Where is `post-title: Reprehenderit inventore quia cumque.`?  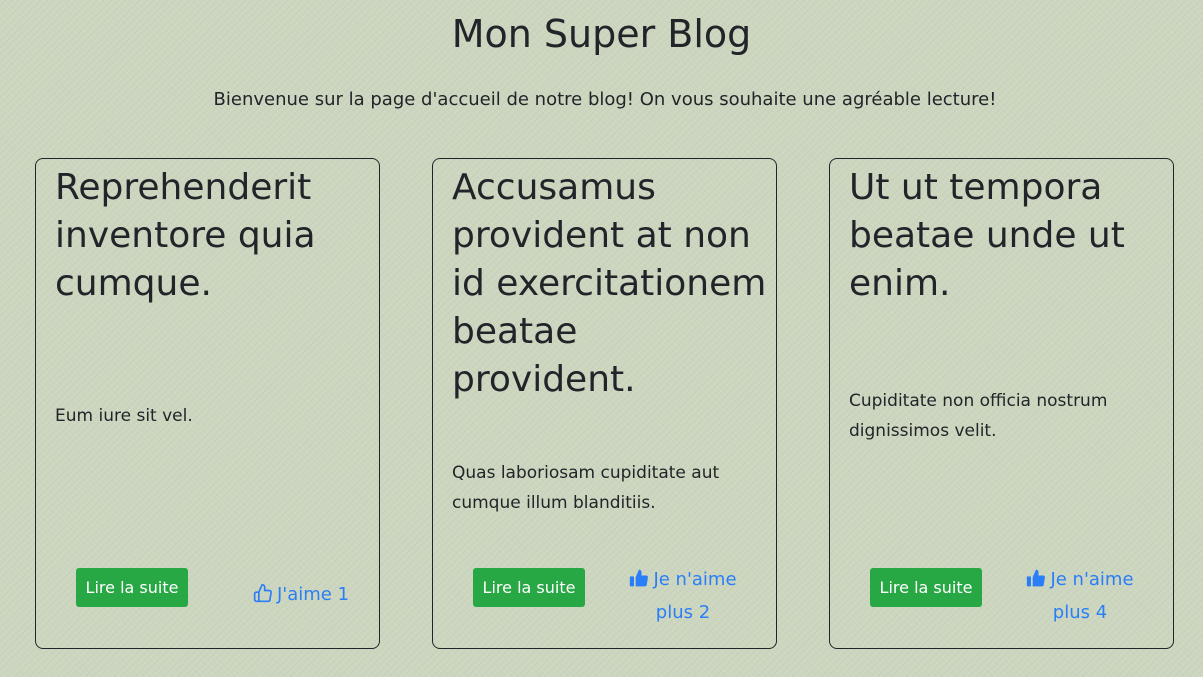 post-title: Reprehenderit inventore quia cumque. is located at coordinates (185, 235).